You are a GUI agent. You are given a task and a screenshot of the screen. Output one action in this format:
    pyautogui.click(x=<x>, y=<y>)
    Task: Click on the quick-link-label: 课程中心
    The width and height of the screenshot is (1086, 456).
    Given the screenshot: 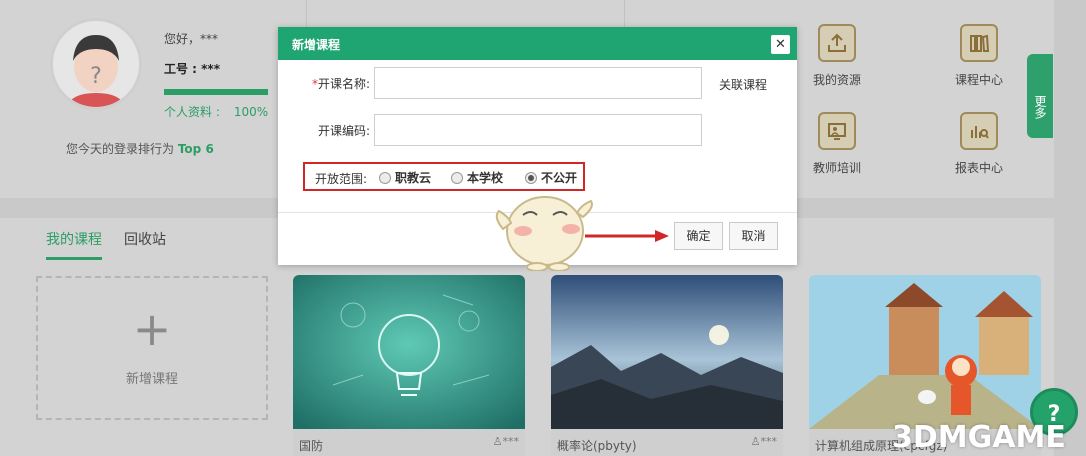 What is the action you would take?
    pyautogui.click(x=978, y=80)
    